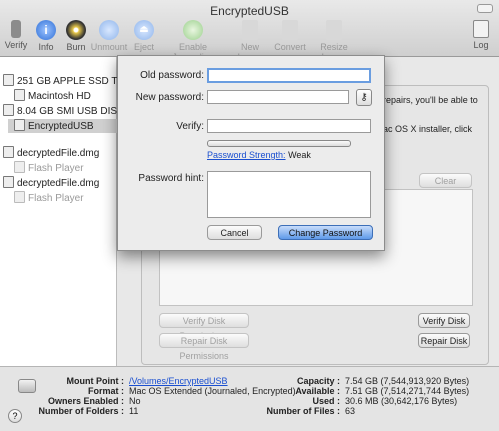 The height and width of the screenshot is (431, 499). I want to click on first-aid-description-2: ac OS X installer, click, so click(428, 129).